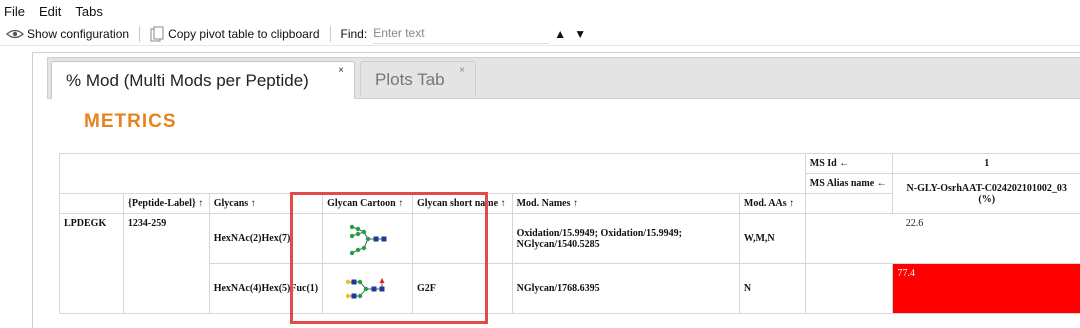 This screenshot has height=328, width=1080. I want to click on value-cell: 22.6, so click(942, 238).